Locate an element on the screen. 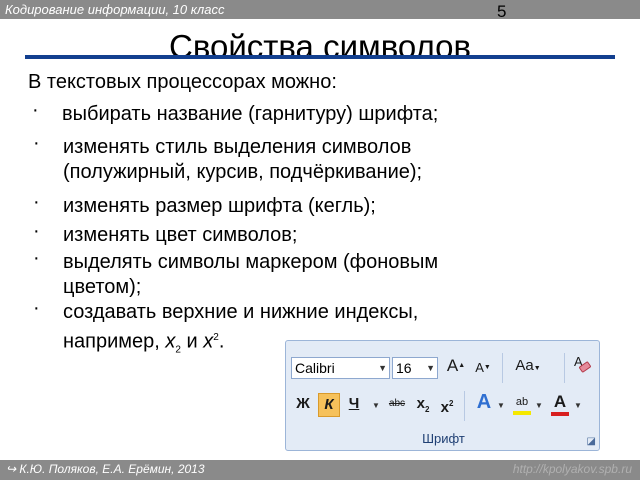  font-color-button: A is located at coordinates (560, 404).